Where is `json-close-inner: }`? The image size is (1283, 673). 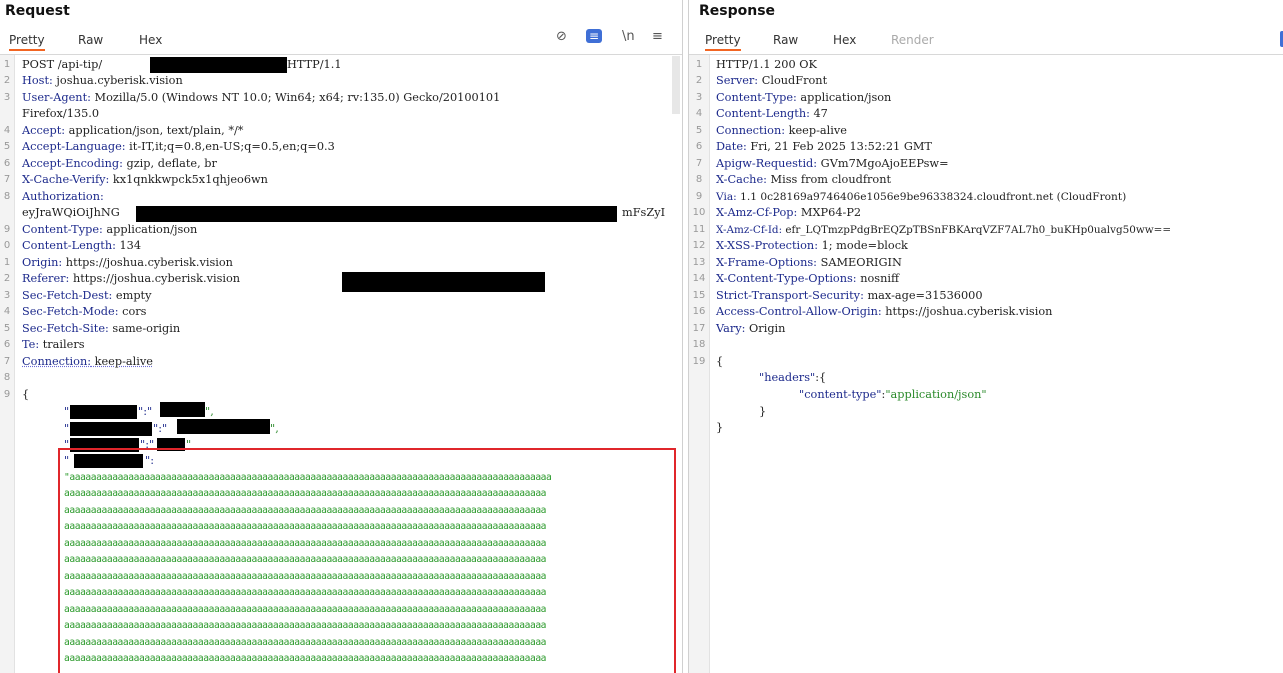
json-close-inner: } is located at coordinates (763, 411).